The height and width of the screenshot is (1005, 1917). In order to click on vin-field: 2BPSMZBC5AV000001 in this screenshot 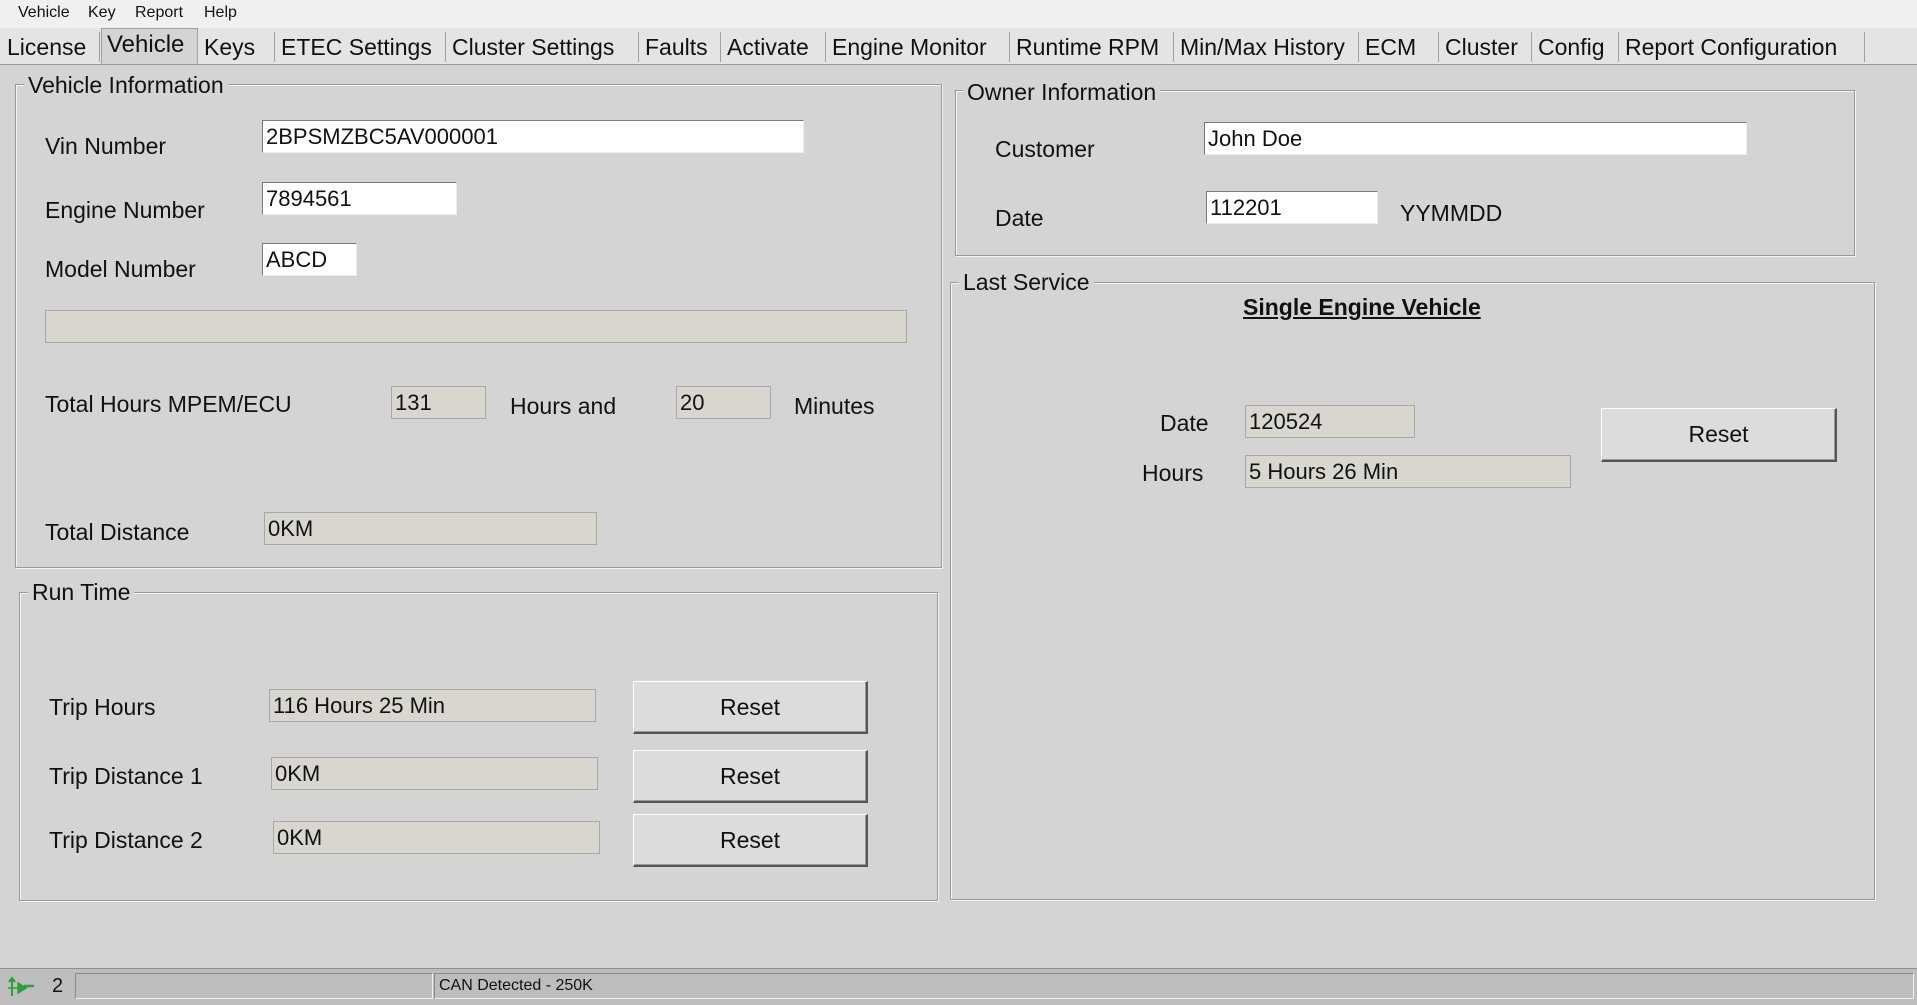, I will do `click(533, 136)`.